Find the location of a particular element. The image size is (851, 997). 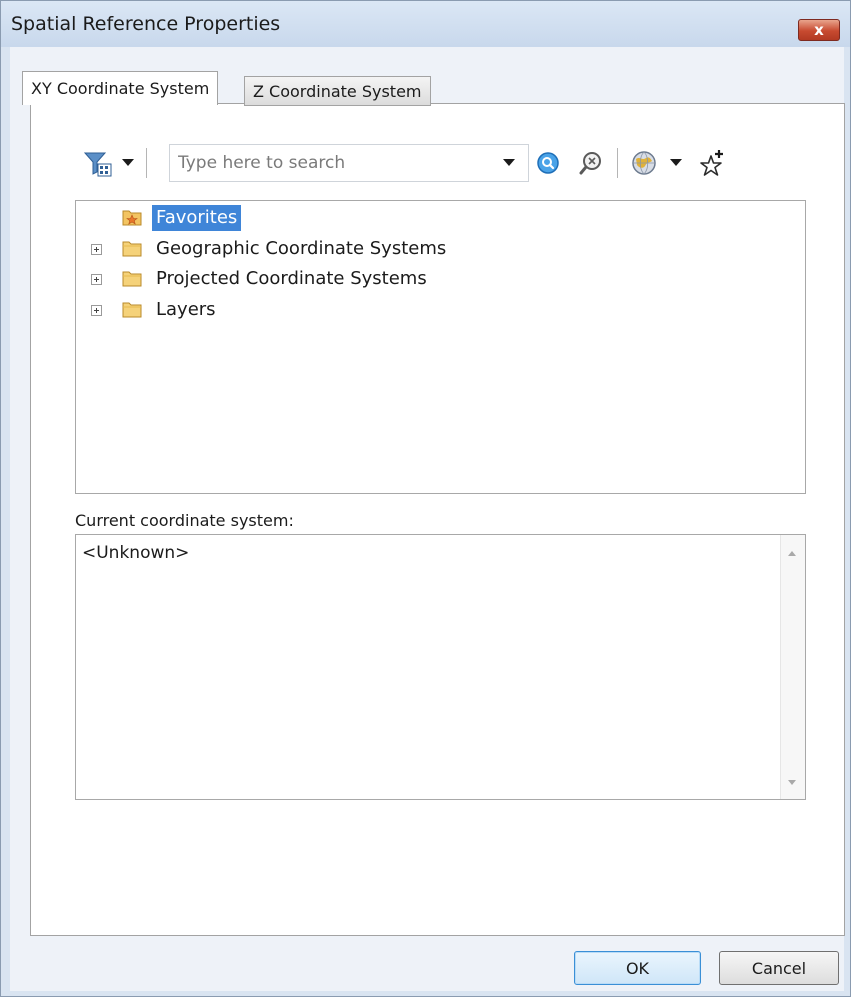

filter-icon is located at coordinates (98, 164).